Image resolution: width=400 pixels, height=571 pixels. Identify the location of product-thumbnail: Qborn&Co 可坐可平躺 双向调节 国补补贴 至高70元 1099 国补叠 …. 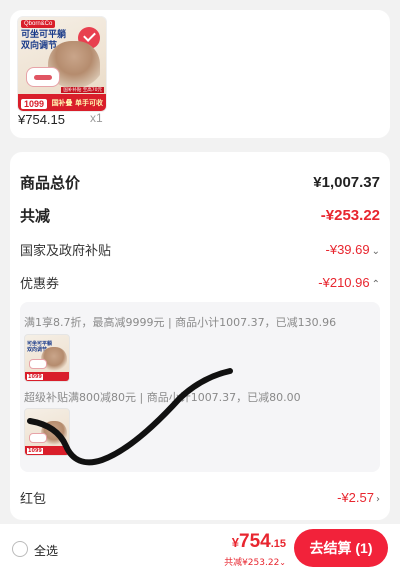
(62, 64).